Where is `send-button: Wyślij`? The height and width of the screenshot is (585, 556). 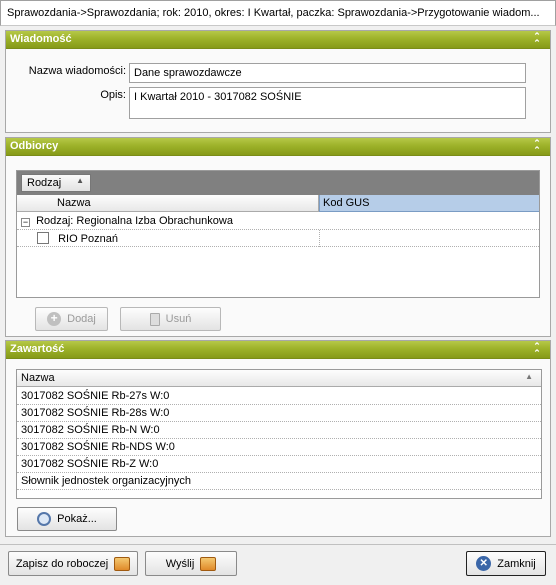 send-button: Wyślij is located at coordinates (191, 563).